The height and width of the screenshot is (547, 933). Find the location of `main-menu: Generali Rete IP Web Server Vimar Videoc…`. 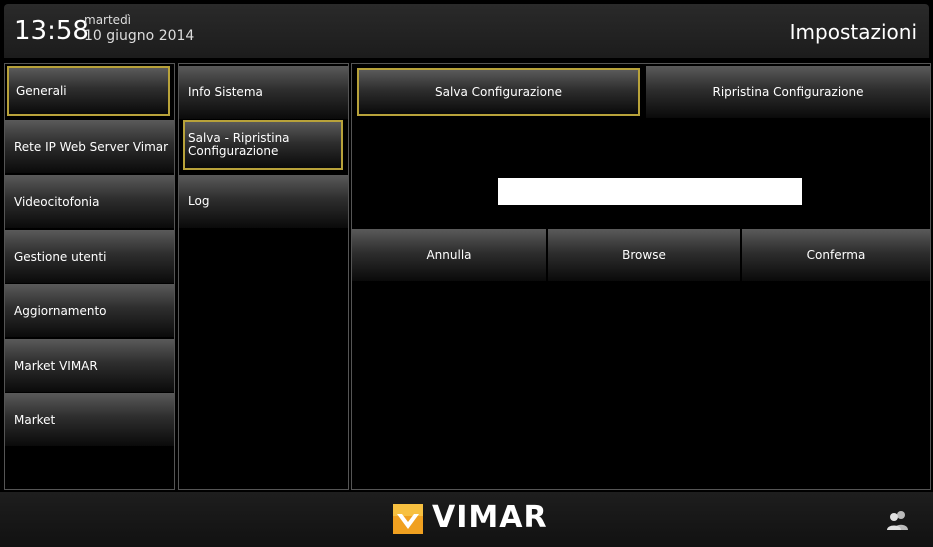

main-menu: Generali Rete IP Web Server Vimar Videoc… is located at coordinates (89, 276).